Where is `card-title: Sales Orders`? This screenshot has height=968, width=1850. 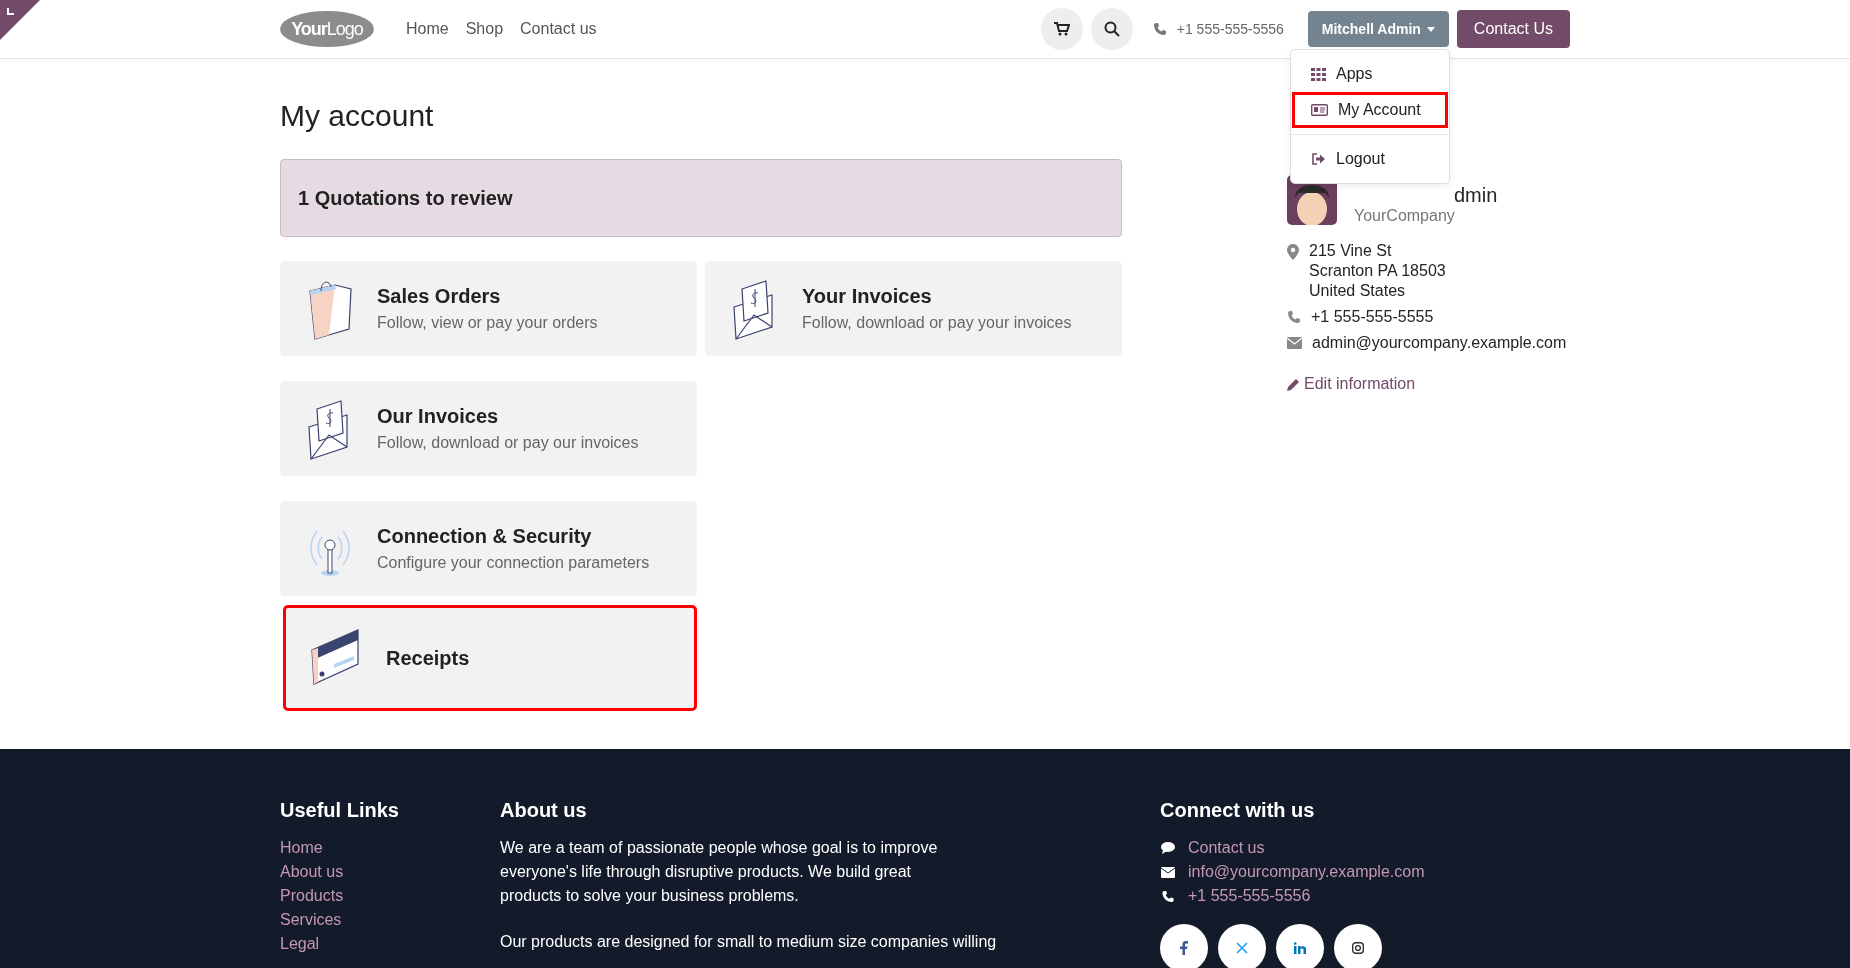
card-title: Sales Orders is located at coordinates (439, 296).